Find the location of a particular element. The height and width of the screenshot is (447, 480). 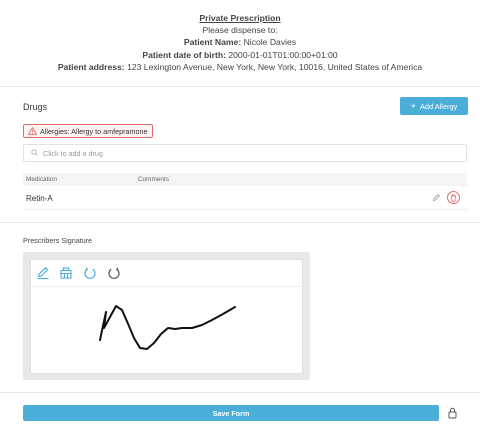

patient-name: Nicole Davies is located at coordinates (270, 42).